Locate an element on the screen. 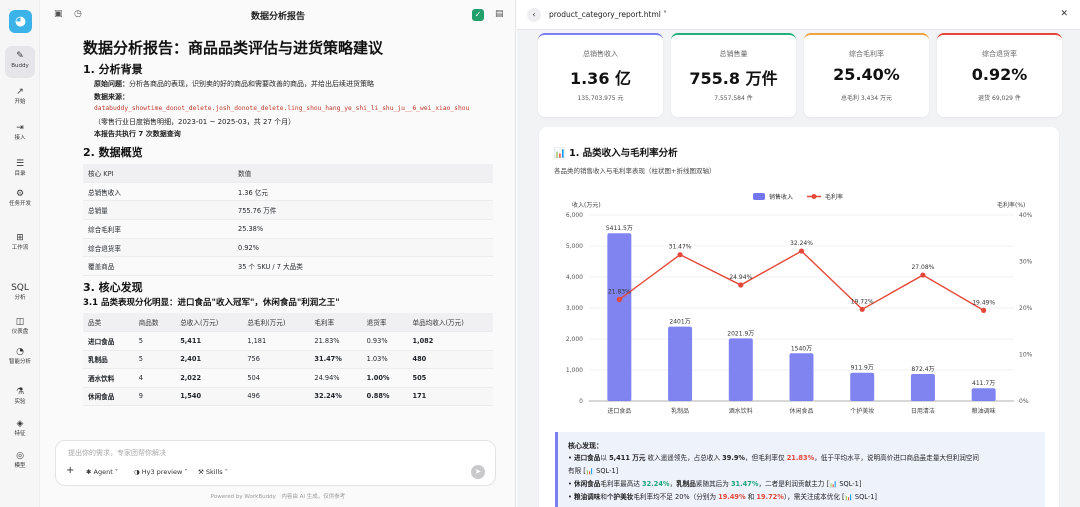 This screenshot has height=507, width=1080. table-row: 综合退货率 0.92% is located at coordinates (288, 248).